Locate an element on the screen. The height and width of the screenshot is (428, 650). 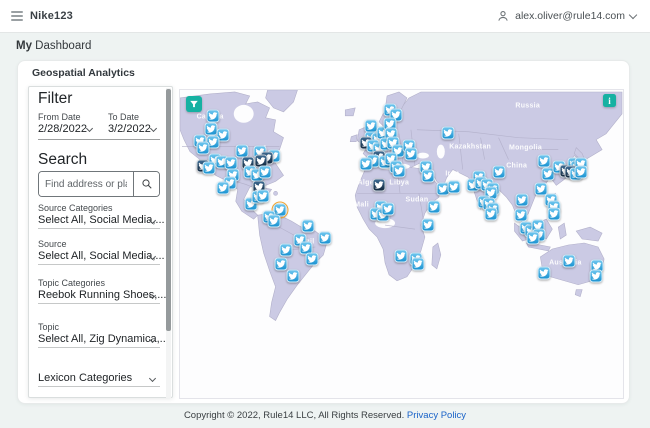
from-date-label: From Date is located at coordinates (59, 117).